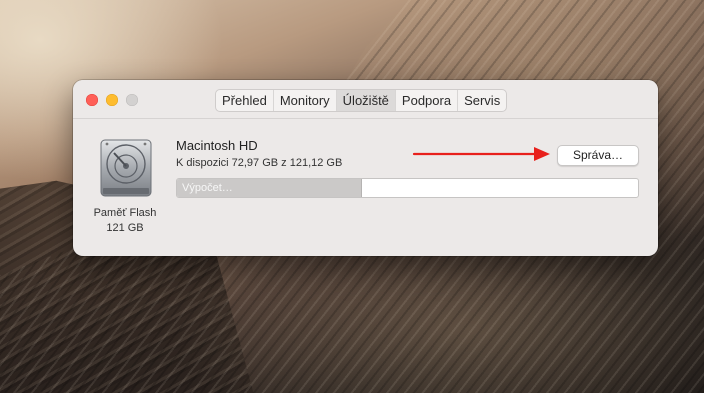 The image size is (704, 393). Describe the element at coordinates (305, 100) in the screenshot. I see `tab-displays: Monitory` at that location.